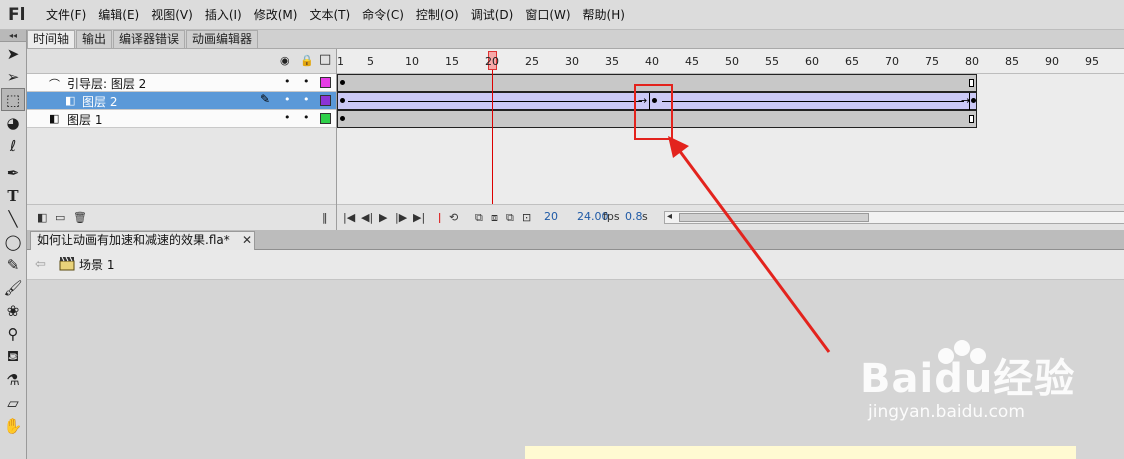 The height and width of the screenshot is (459, 1124). What do you see at coordinates (968, 379) in the screenshot?
I see `watermark-brand: Baidu经验` at bounding box center [968, 379].